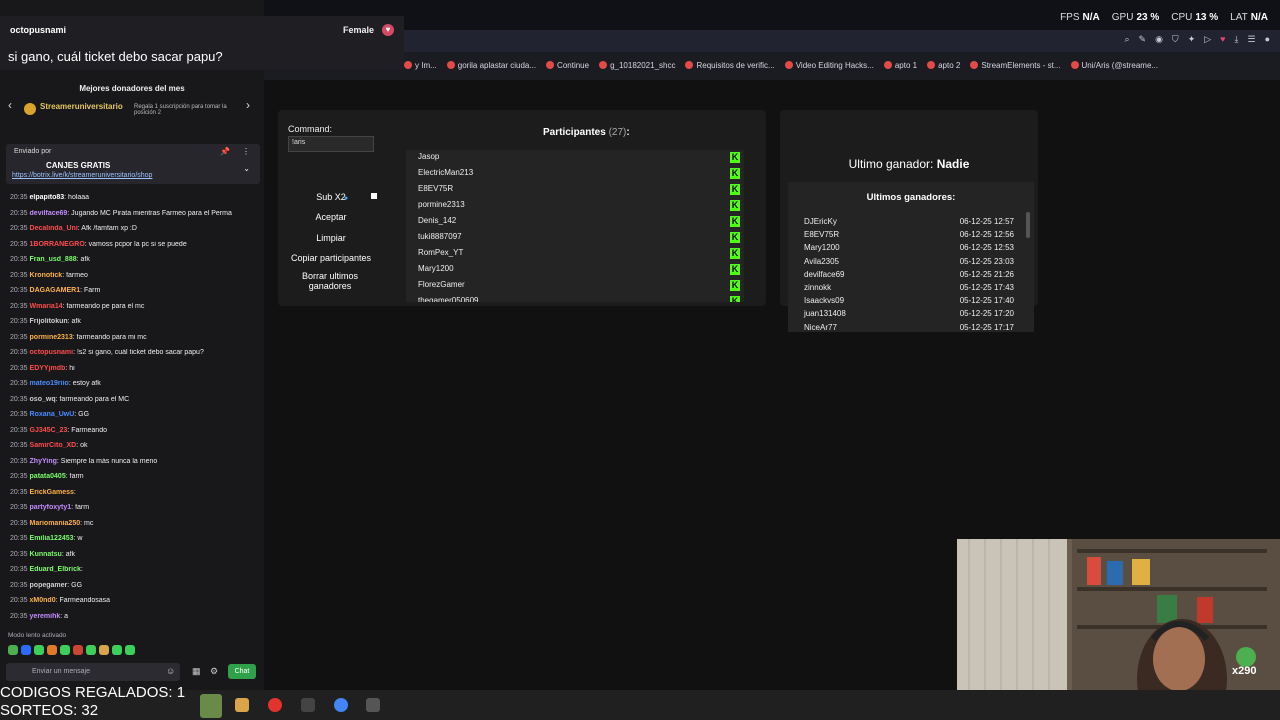  Describe the element at coordinates (49, 321) in the screenshot. I see `chat-username: Frijolitokun` at that location.